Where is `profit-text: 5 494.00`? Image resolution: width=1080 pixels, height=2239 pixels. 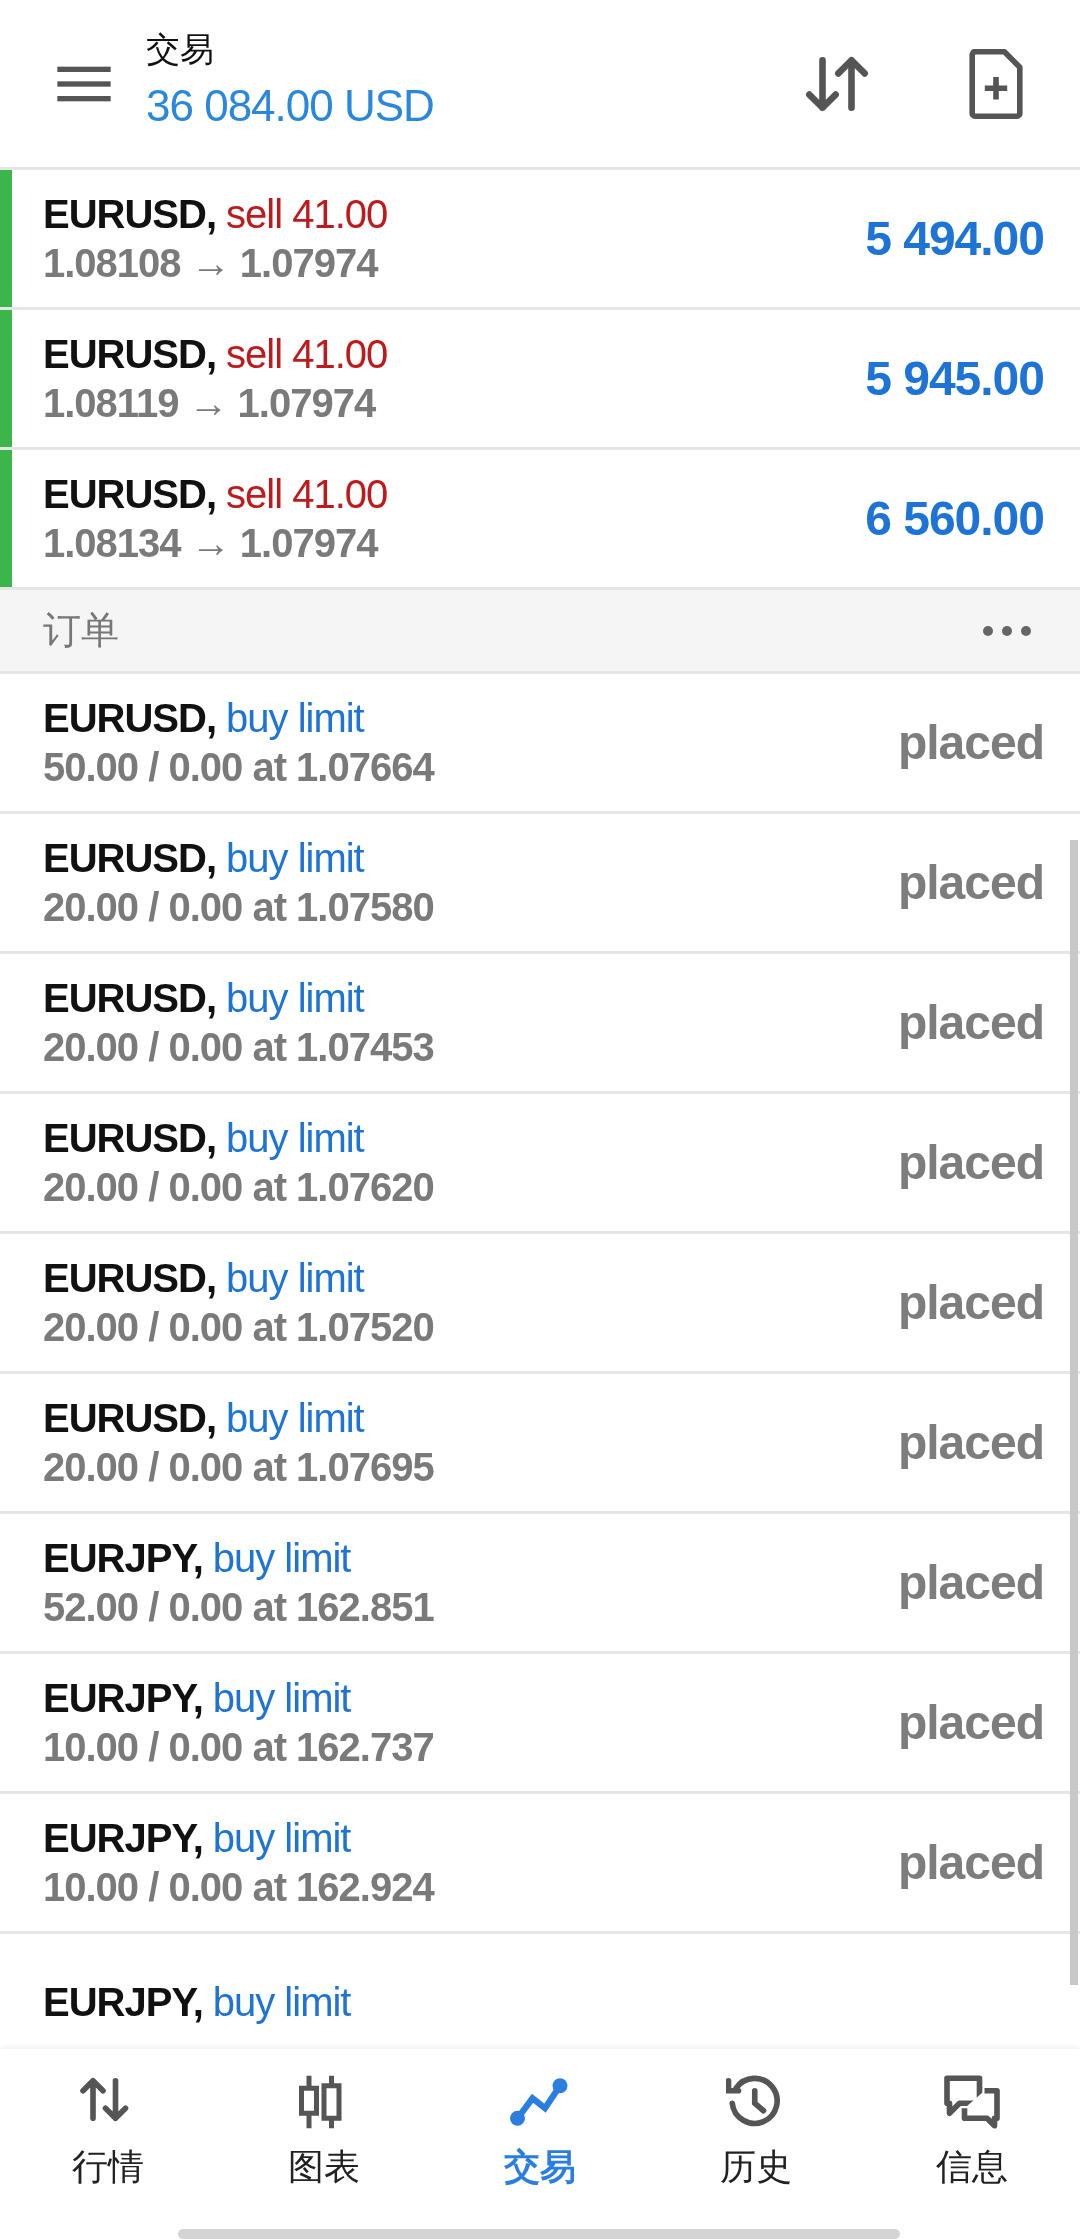
profit-text: 5 494.00 is located at coordinates (954, 238).